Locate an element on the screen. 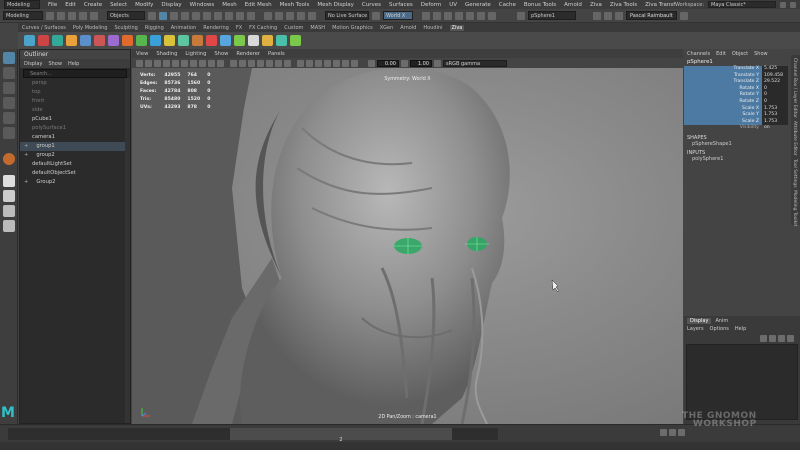 Image resolution: width=800 pixels, height=450 pixels. menu-item-curves: Curves is located at coordinates (371, 5).